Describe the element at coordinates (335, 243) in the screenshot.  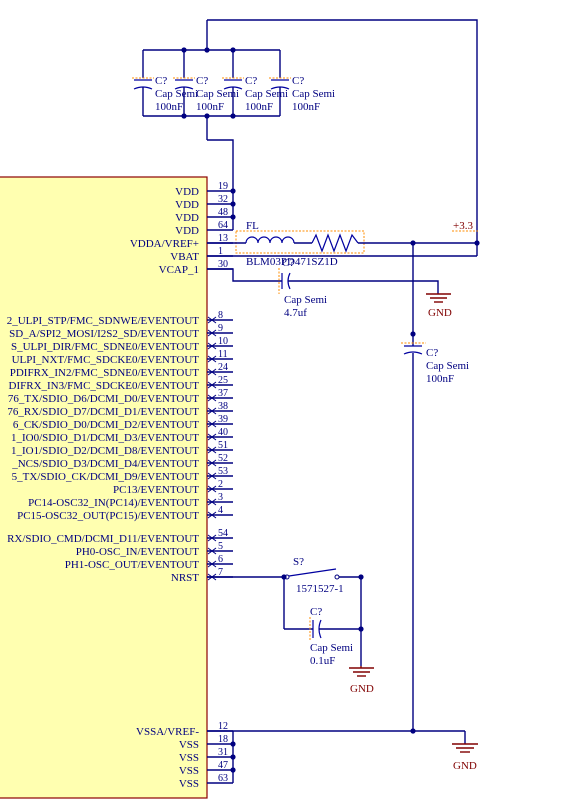
I see `ferrite-resistor-symbol` at that location.